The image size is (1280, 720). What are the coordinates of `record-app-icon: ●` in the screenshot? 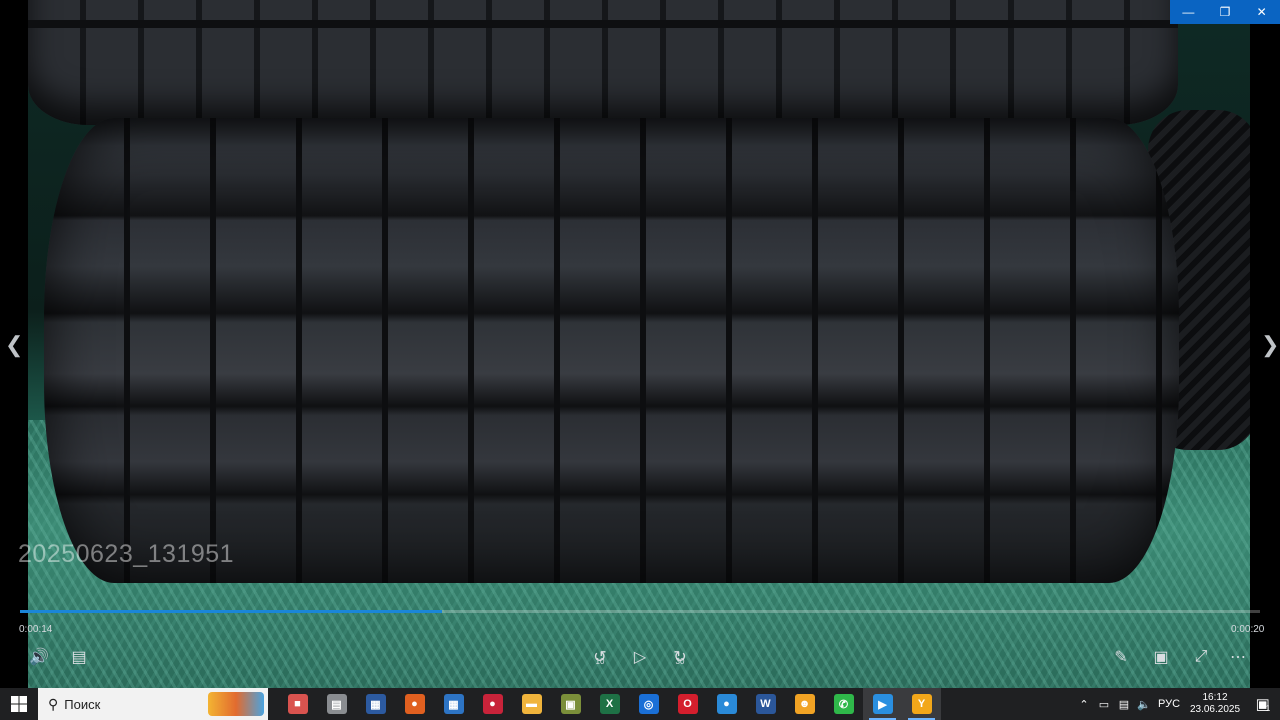 It's located at (492, 704).